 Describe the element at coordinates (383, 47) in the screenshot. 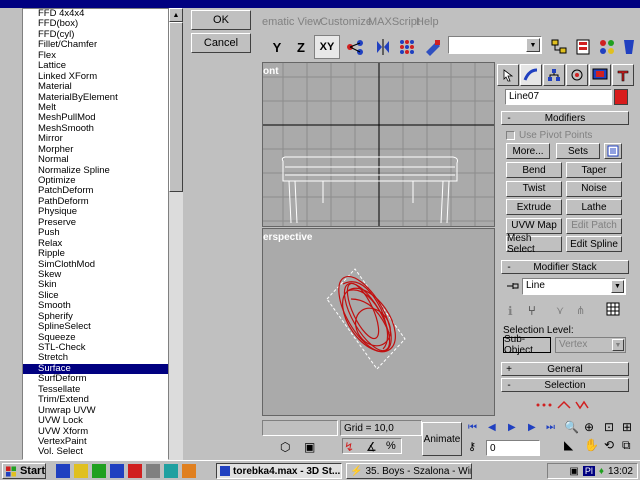

I see `mirror-icon` at that location.